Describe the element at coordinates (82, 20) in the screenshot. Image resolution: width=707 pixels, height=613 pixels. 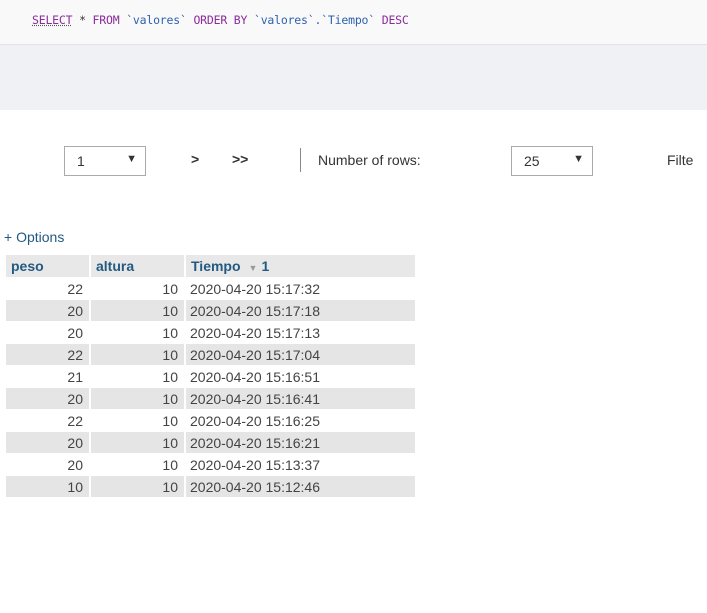
I see `sql-star: *` at that location.